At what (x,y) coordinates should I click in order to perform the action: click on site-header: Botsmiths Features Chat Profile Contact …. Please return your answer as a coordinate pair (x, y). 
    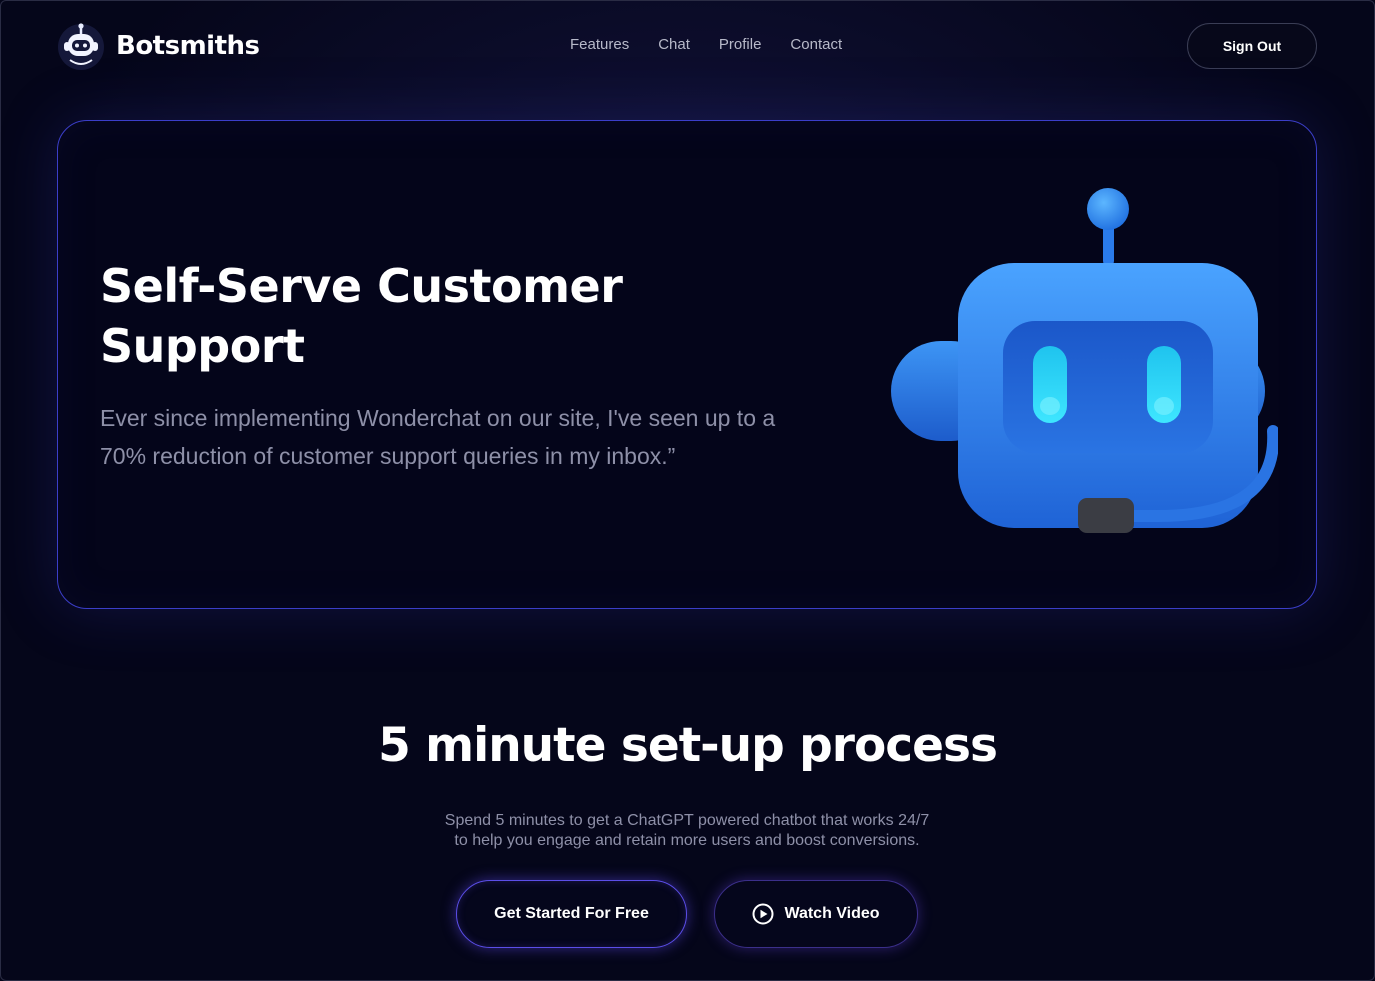
    Looking at the image, I should click on (687, 46).